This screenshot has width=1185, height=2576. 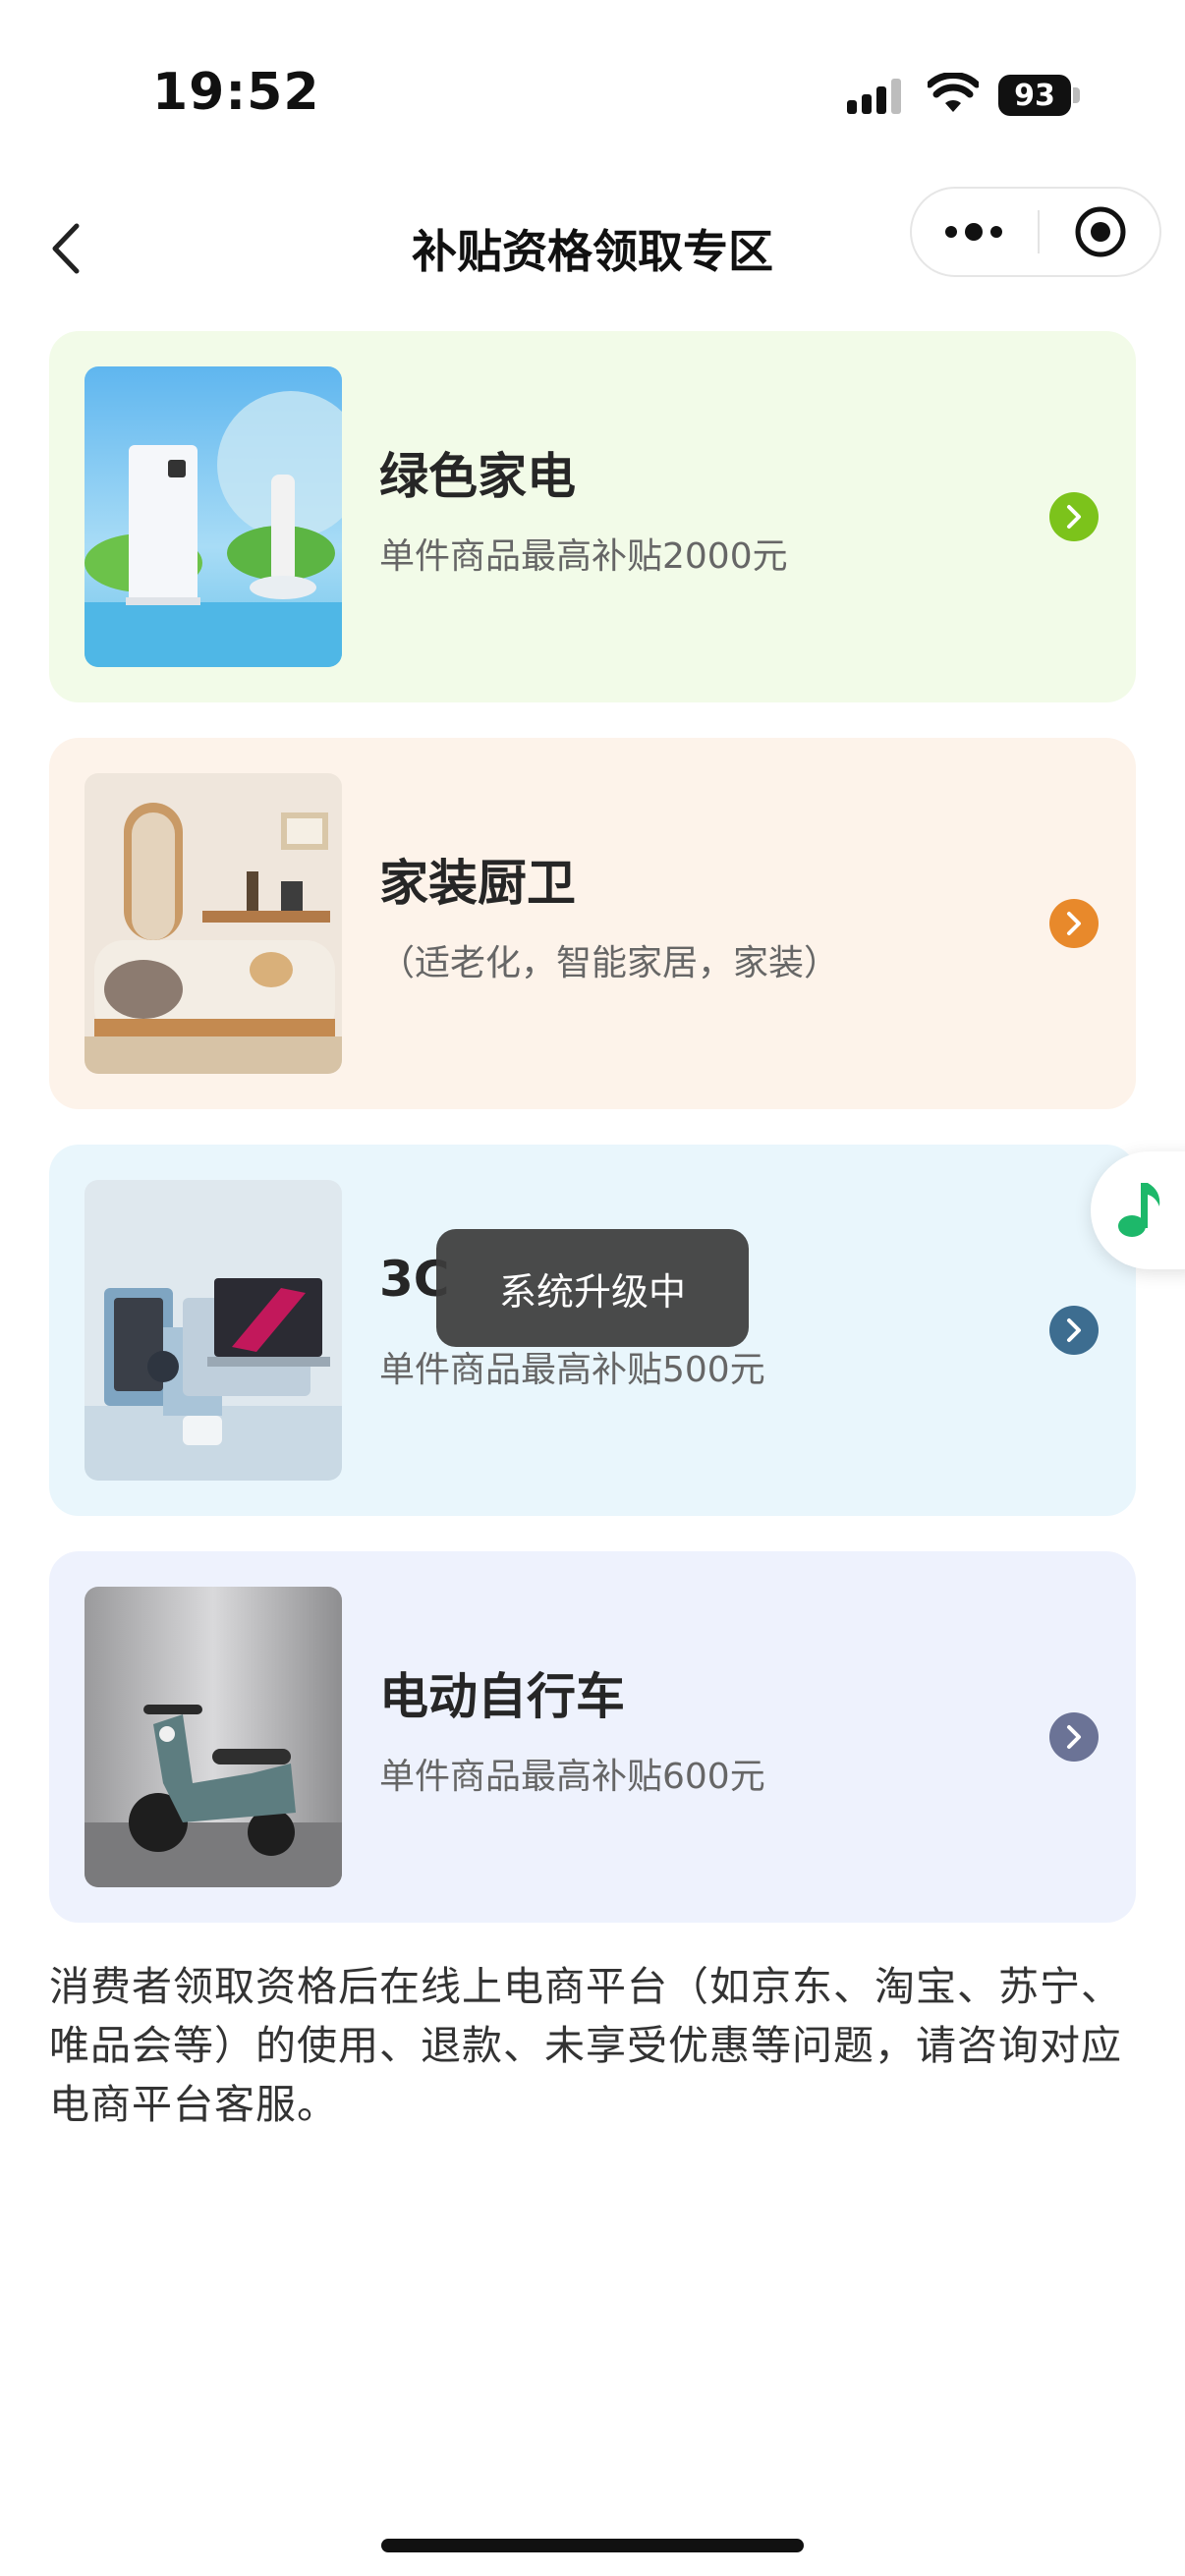 I want to click on card-title: 电动自行车, so click(x=502, y=1696).